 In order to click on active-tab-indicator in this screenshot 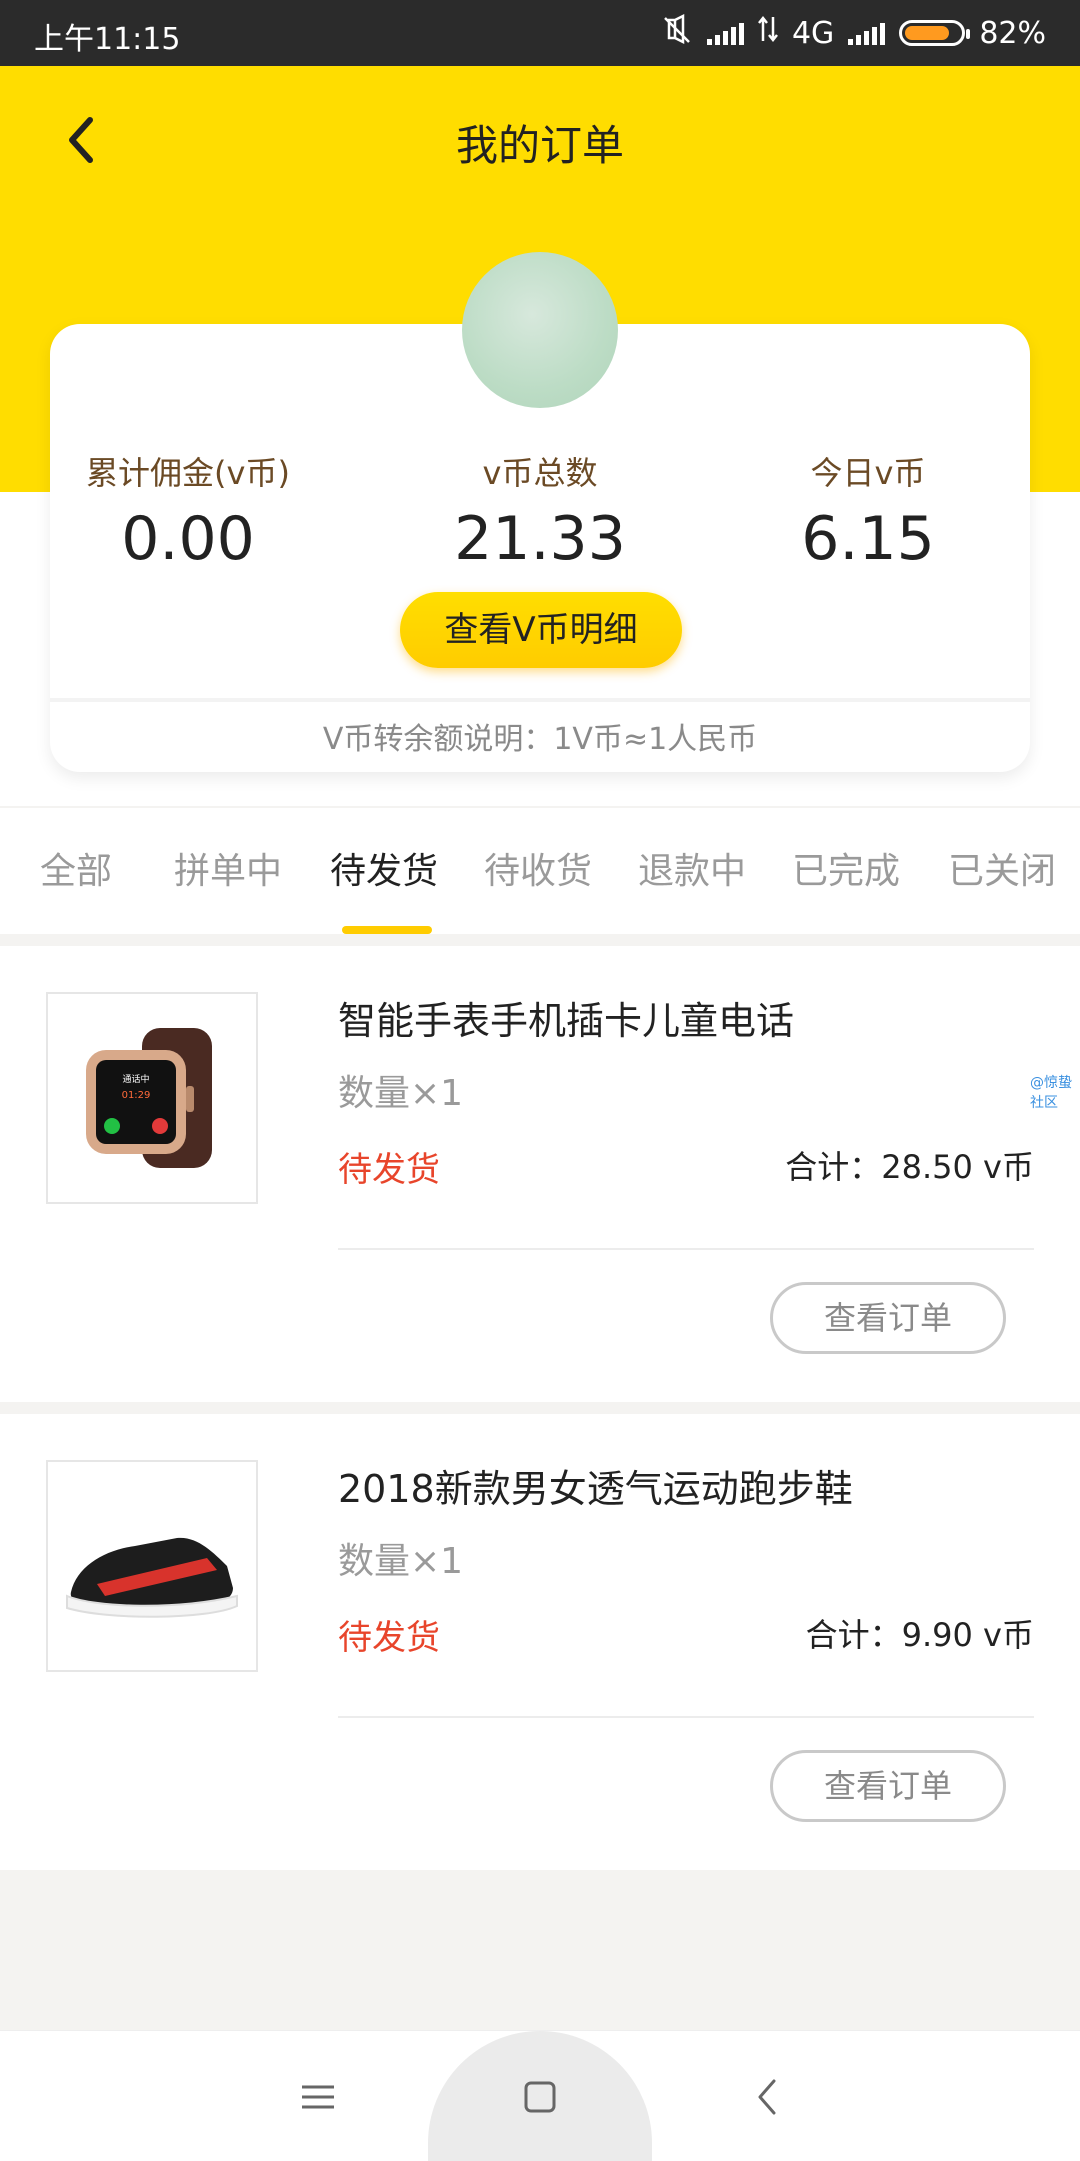, I will do `click(387, 930)`.